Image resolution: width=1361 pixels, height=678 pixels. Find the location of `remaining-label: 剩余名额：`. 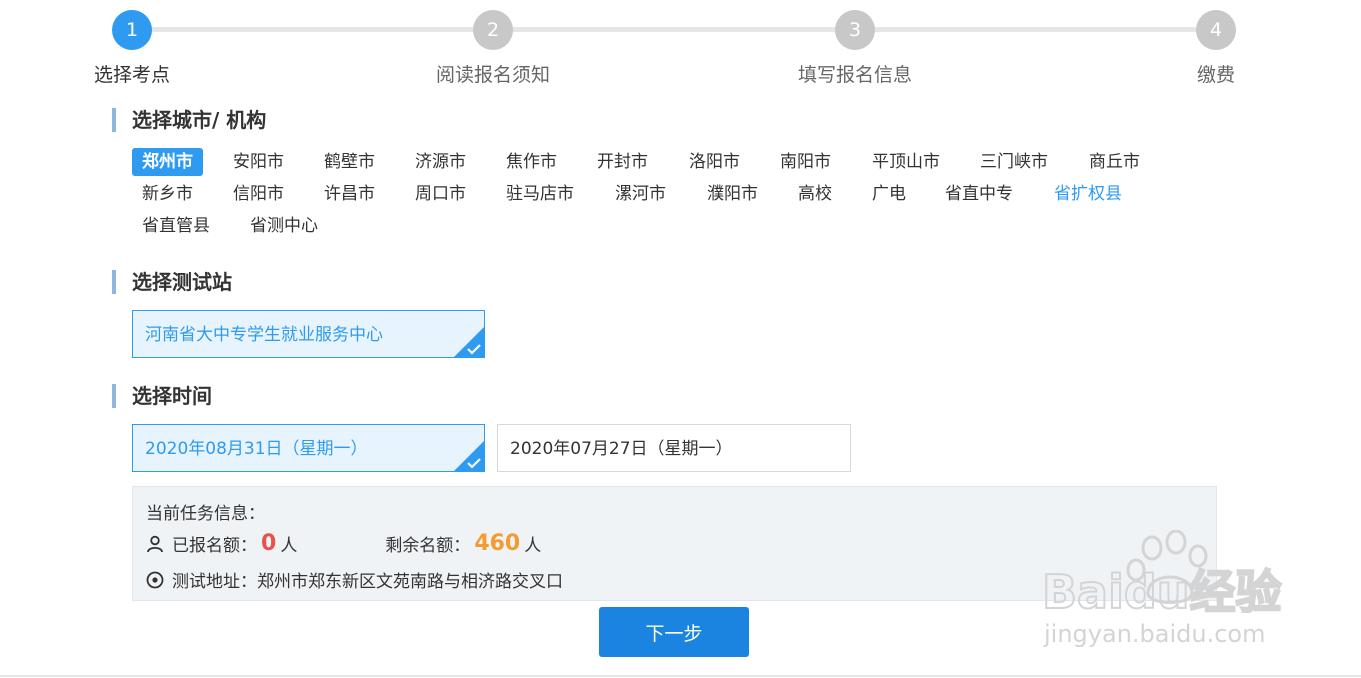

remaining-label: 剩余名额： is located at coordinates (428, 546).